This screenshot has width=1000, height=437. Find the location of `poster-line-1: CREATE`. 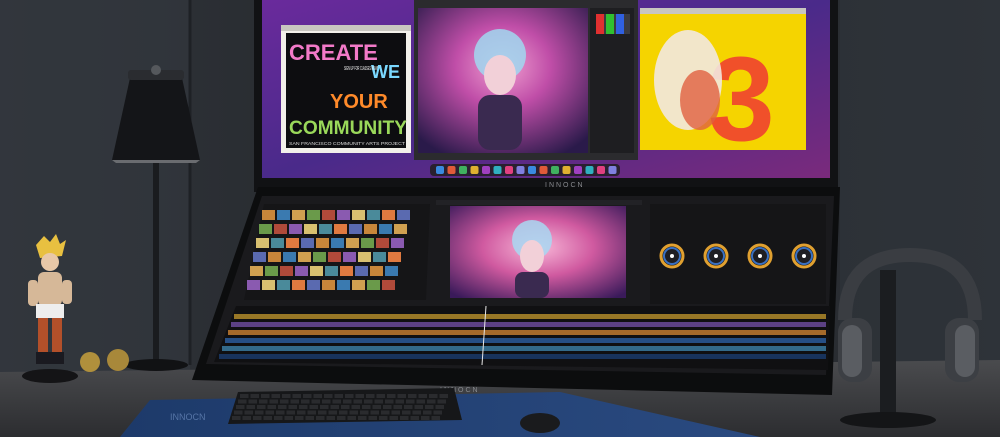

poster-line-1: CREATE is located at coordinates (333, 52).